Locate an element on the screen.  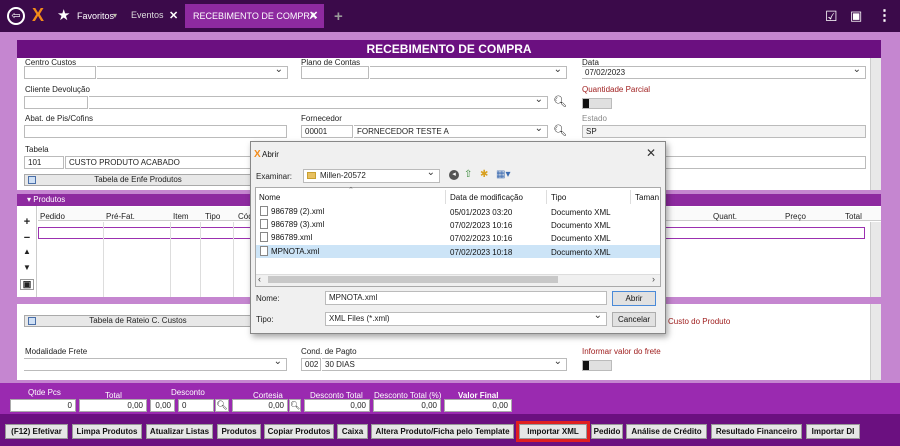
altera-produto-button: Altera Produto/Ficha pelo Template is located at coordinates (442, 431).